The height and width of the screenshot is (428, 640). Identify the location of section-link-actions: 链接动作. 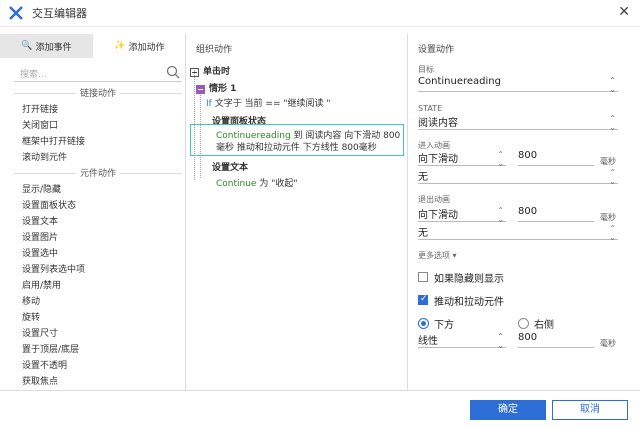
(98, 93).